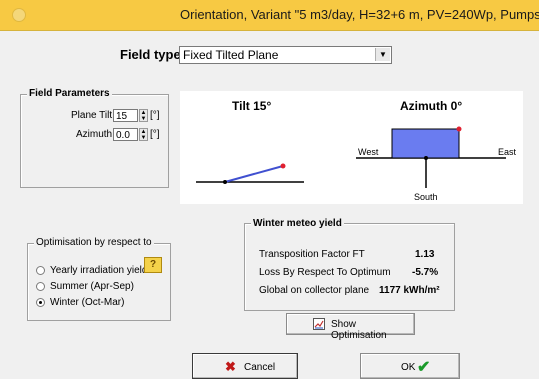 This screenshot has width=539, height=379. Describe the element at coordinates (155, 134) in the screenshot. I see `azimuth-unit: [°]` at that location.